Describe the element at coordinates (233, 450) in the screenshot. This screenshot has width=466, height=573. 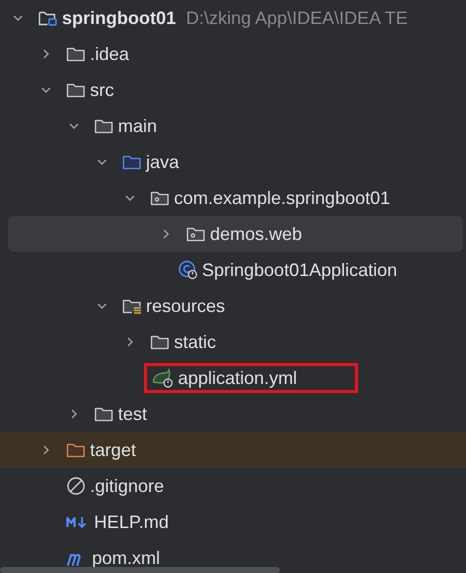
I see `excluded-row: target` at that location.